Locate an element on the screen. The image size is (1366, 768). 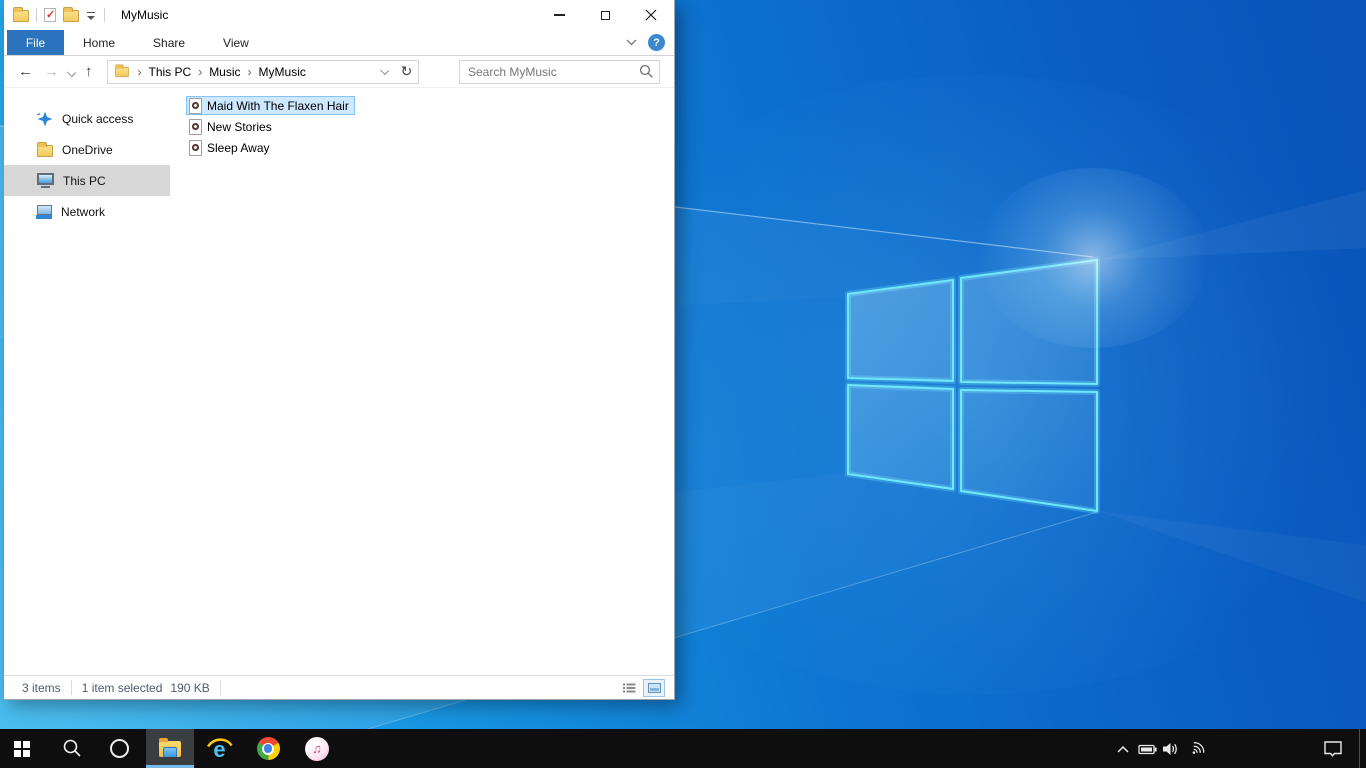
sidebar-item-label: Quick access is located at coordinates (98, 118).